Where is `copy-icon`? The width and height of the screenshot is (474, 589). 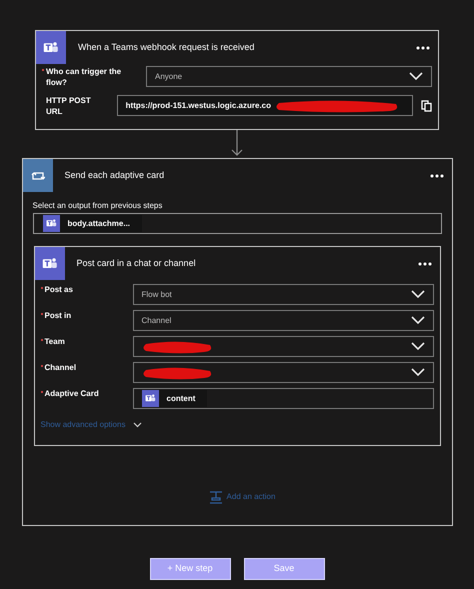 copy-icon is located at coordinates (426, 106).